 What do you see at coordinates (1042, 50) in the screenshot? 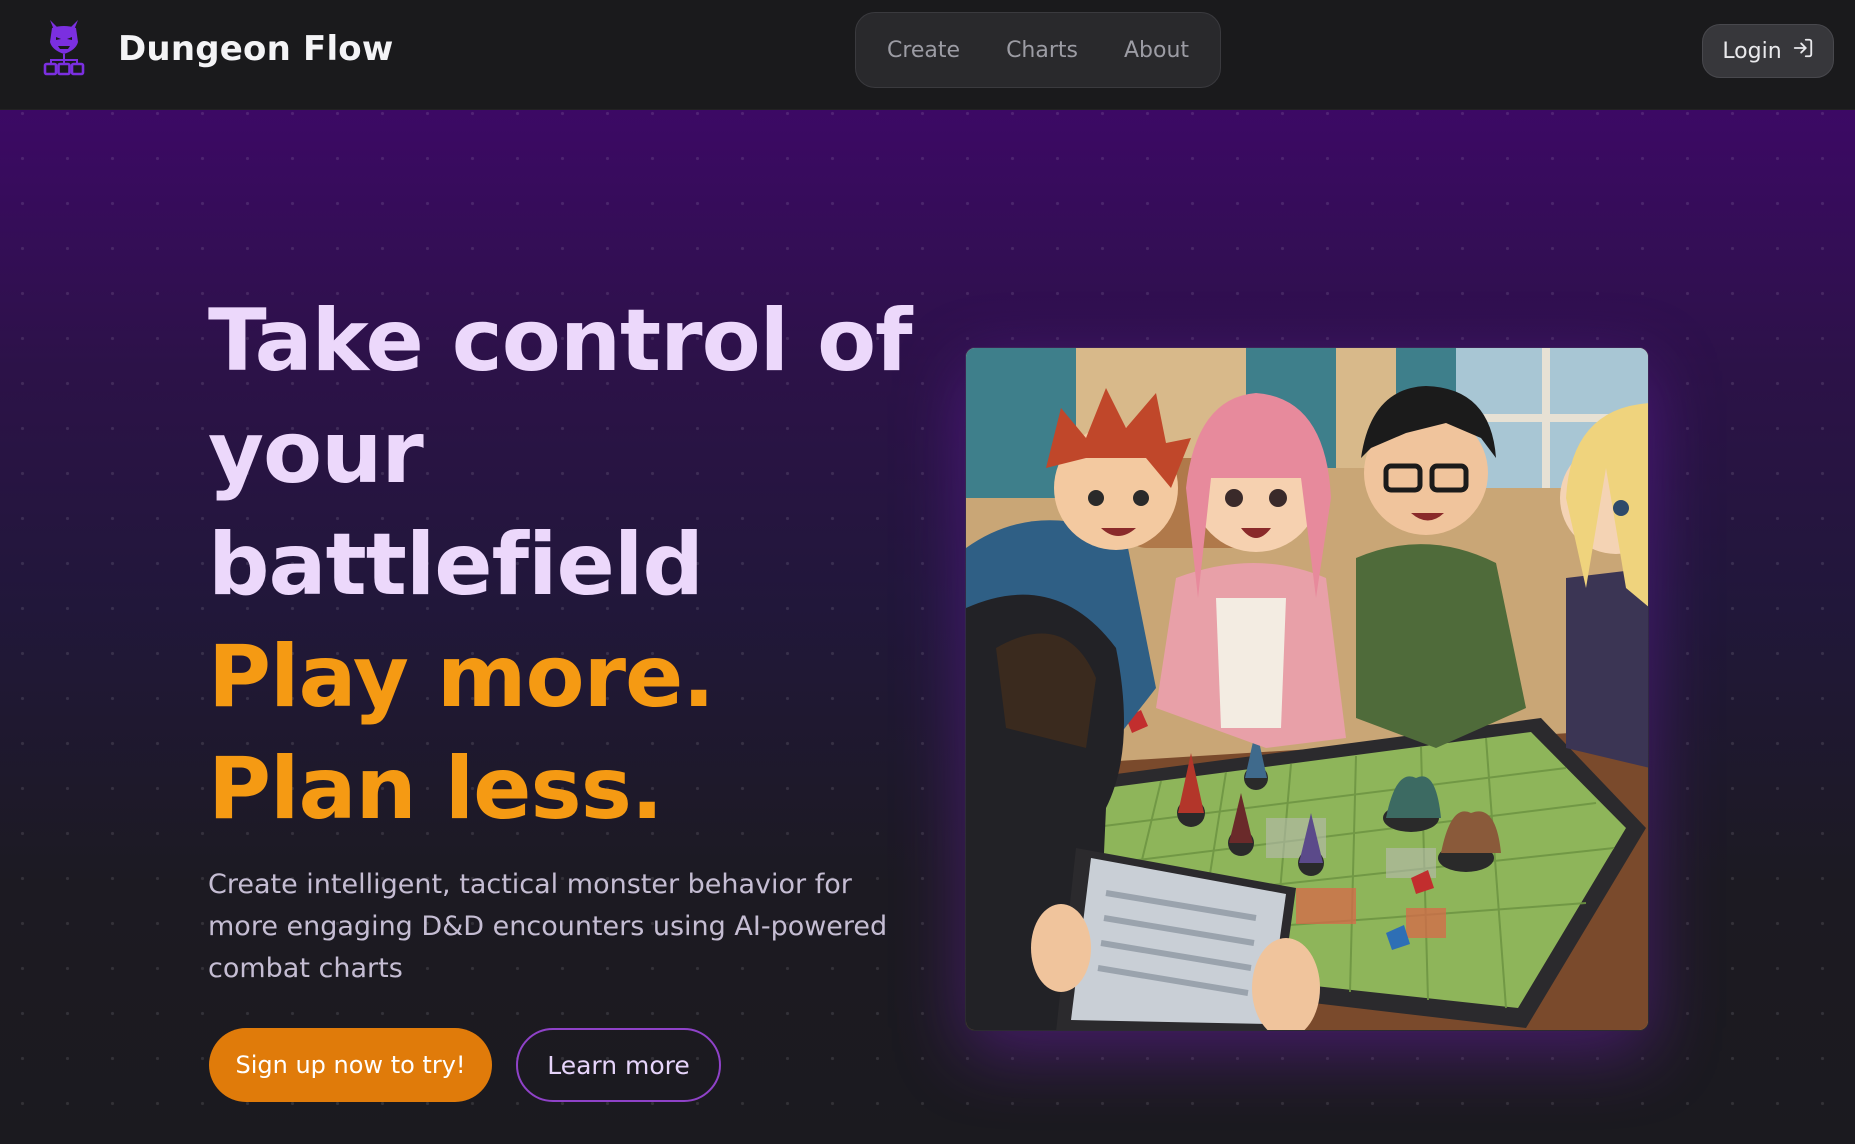
I see `nav-link-charts: Charts` at bounding box center [1042, 50].